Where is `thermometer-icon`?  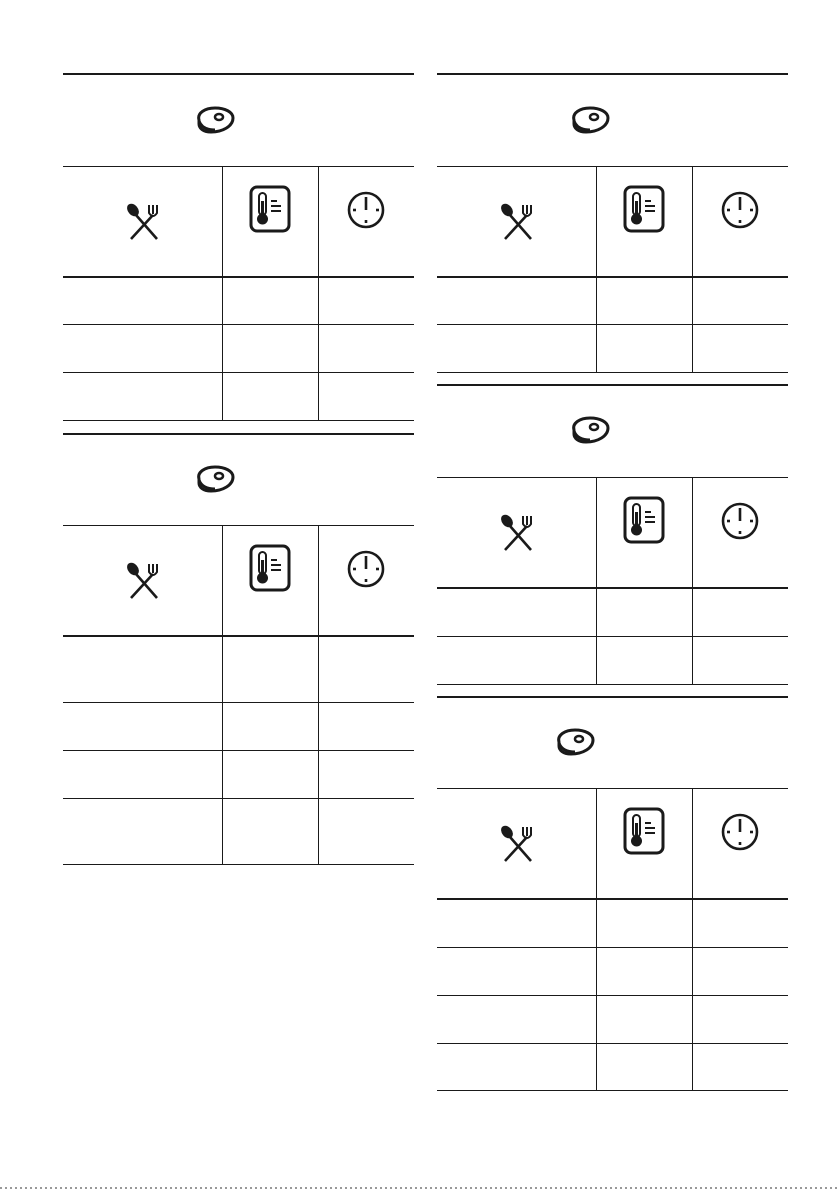
thermometer-icon is located at coordinates (644, 831).